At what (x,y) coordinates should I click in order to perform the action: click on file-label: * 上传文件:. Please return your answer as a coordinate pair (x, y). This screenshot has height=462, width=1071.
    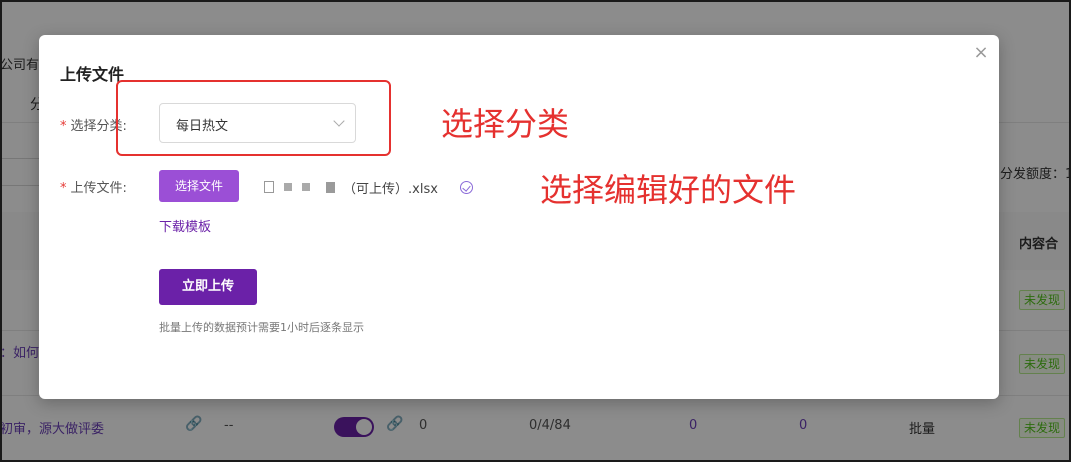
    Looking at the image, I should click on (93, 186).